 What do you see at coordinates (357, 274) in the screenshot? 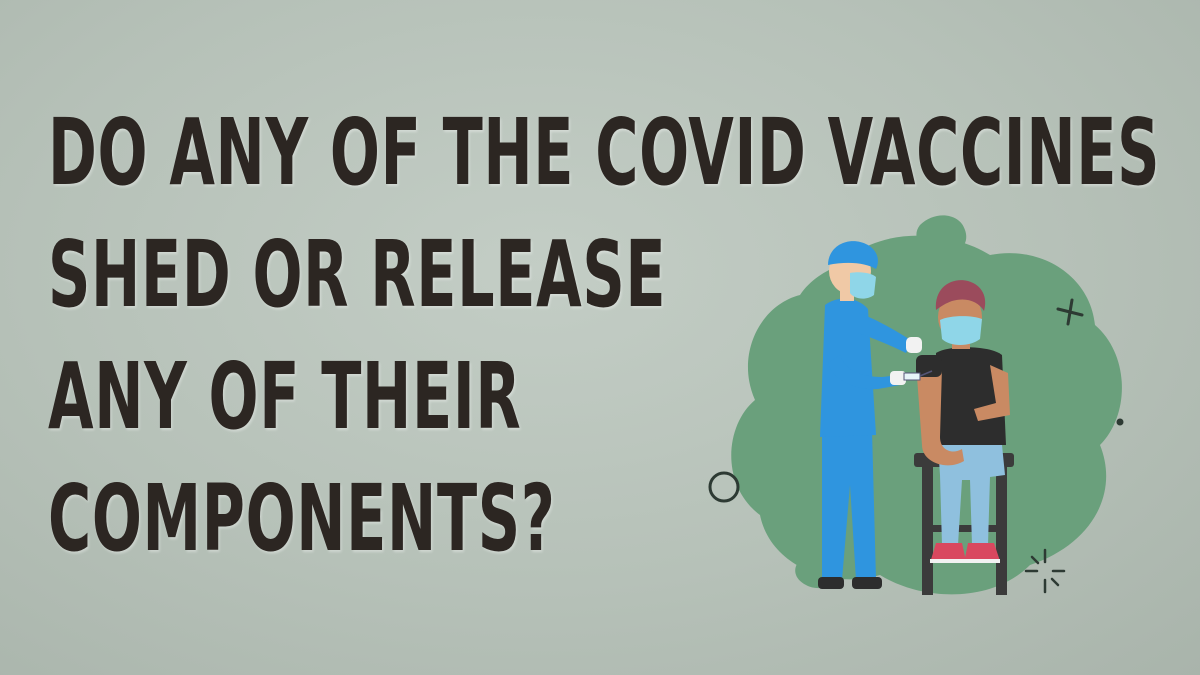
I see `headline-line-2: SHED OR RELEASE` at bounding box center [357, 274].